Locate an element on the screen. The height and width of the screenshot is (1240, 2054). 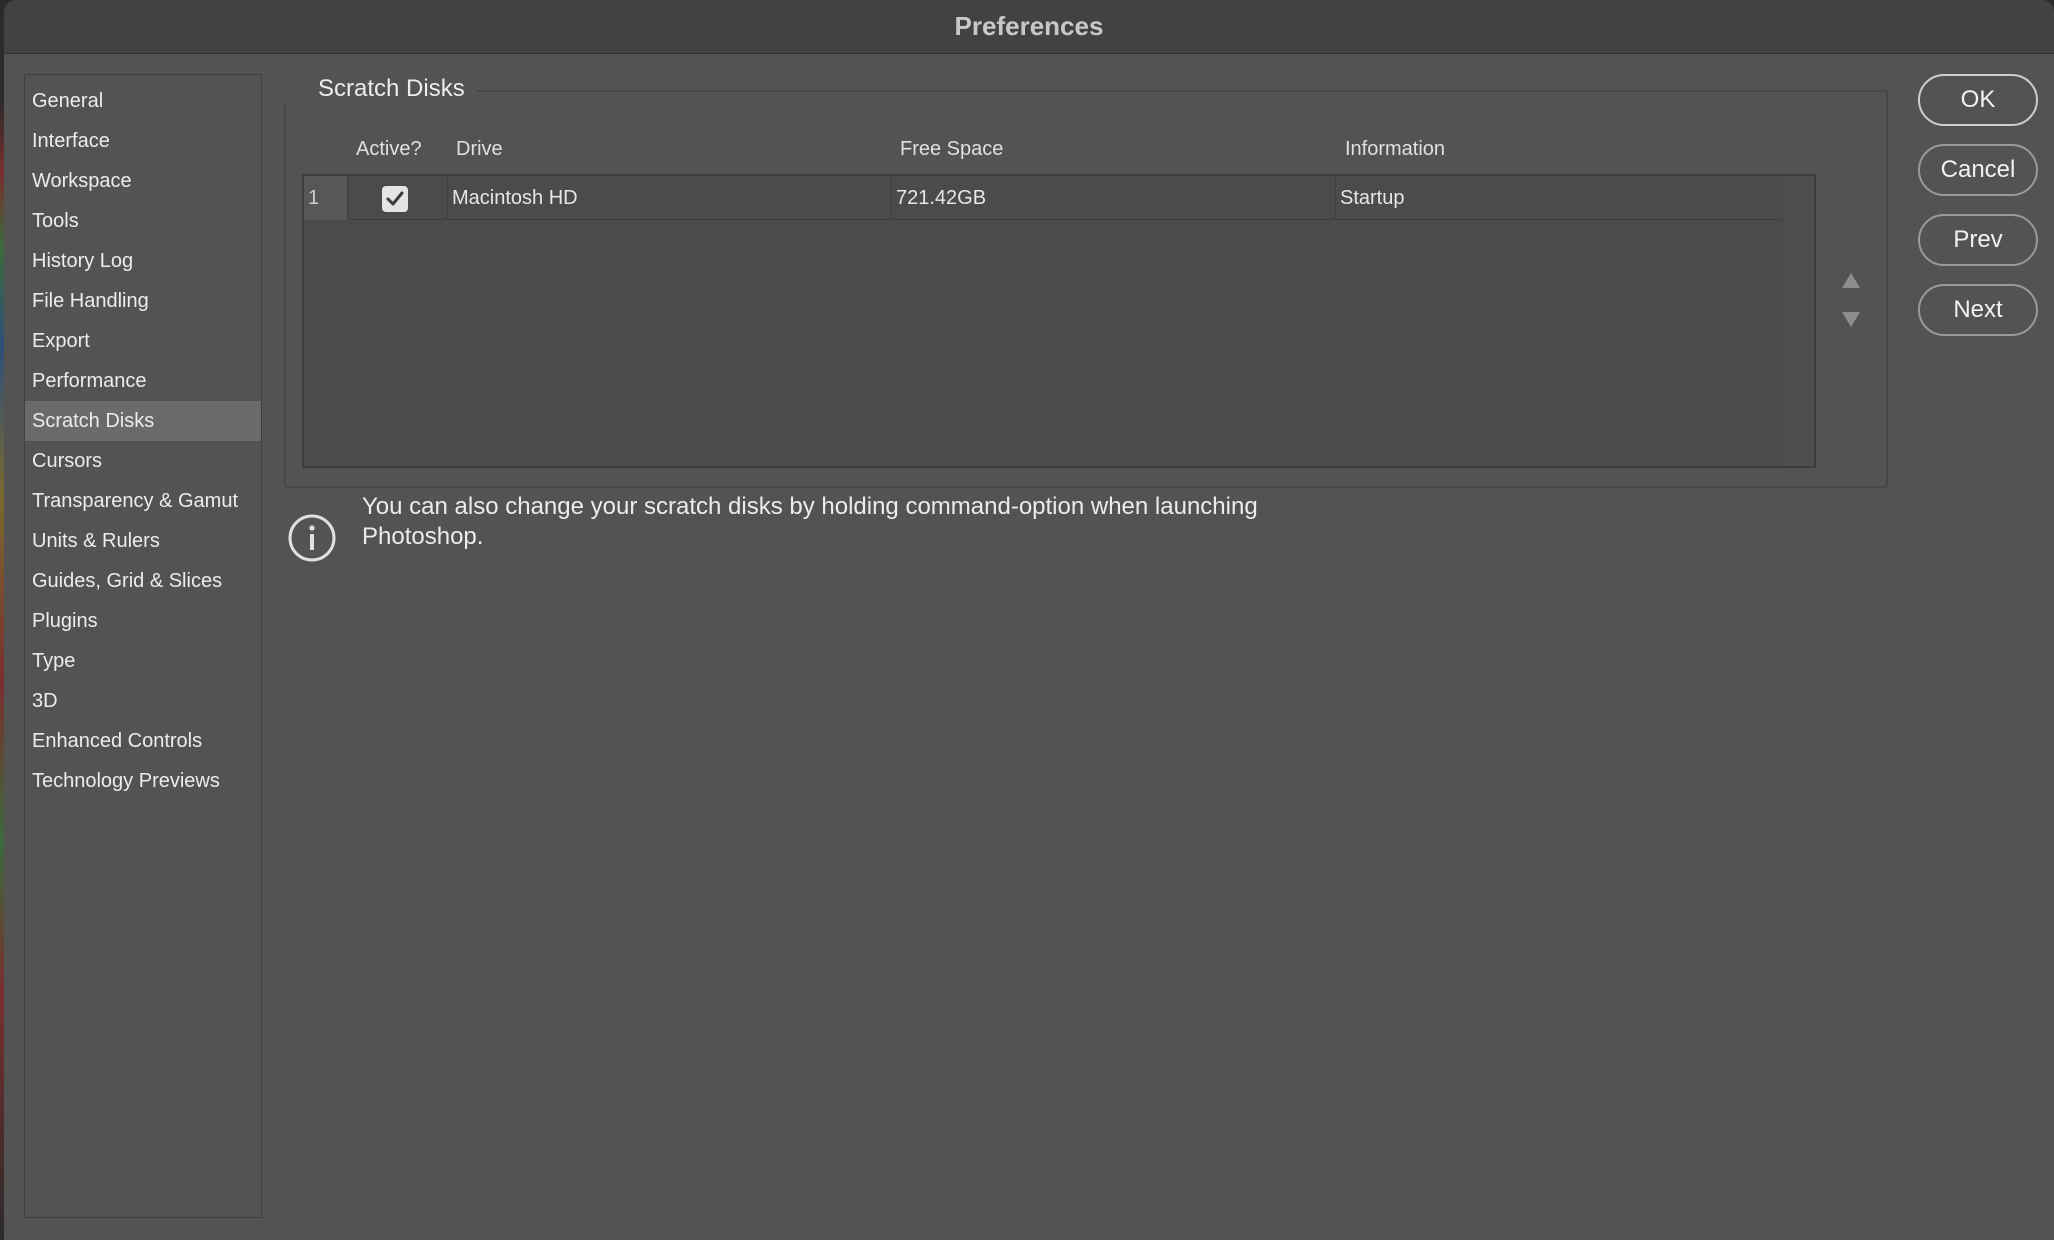
sidebar-item-export: Export is located at coordinates (143, 341).